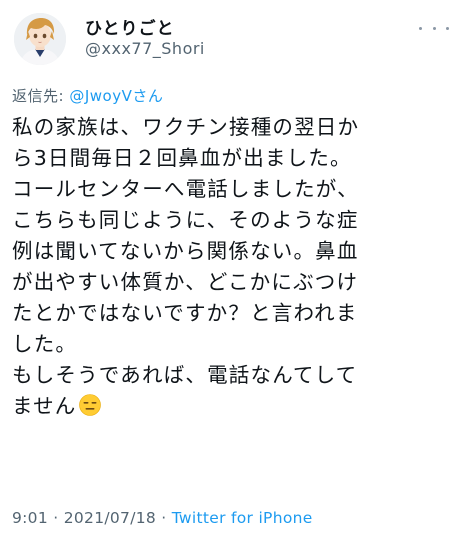 The width and height of the screenshot is (459, 547). I want to click on display-name: ひとりごと, so click(130, 26).